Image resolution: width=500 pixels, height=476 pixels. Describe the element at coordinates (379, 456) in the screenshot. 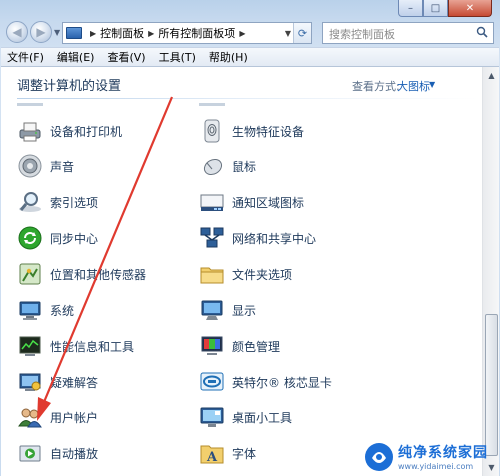

I see `watermark-logo` at that location.